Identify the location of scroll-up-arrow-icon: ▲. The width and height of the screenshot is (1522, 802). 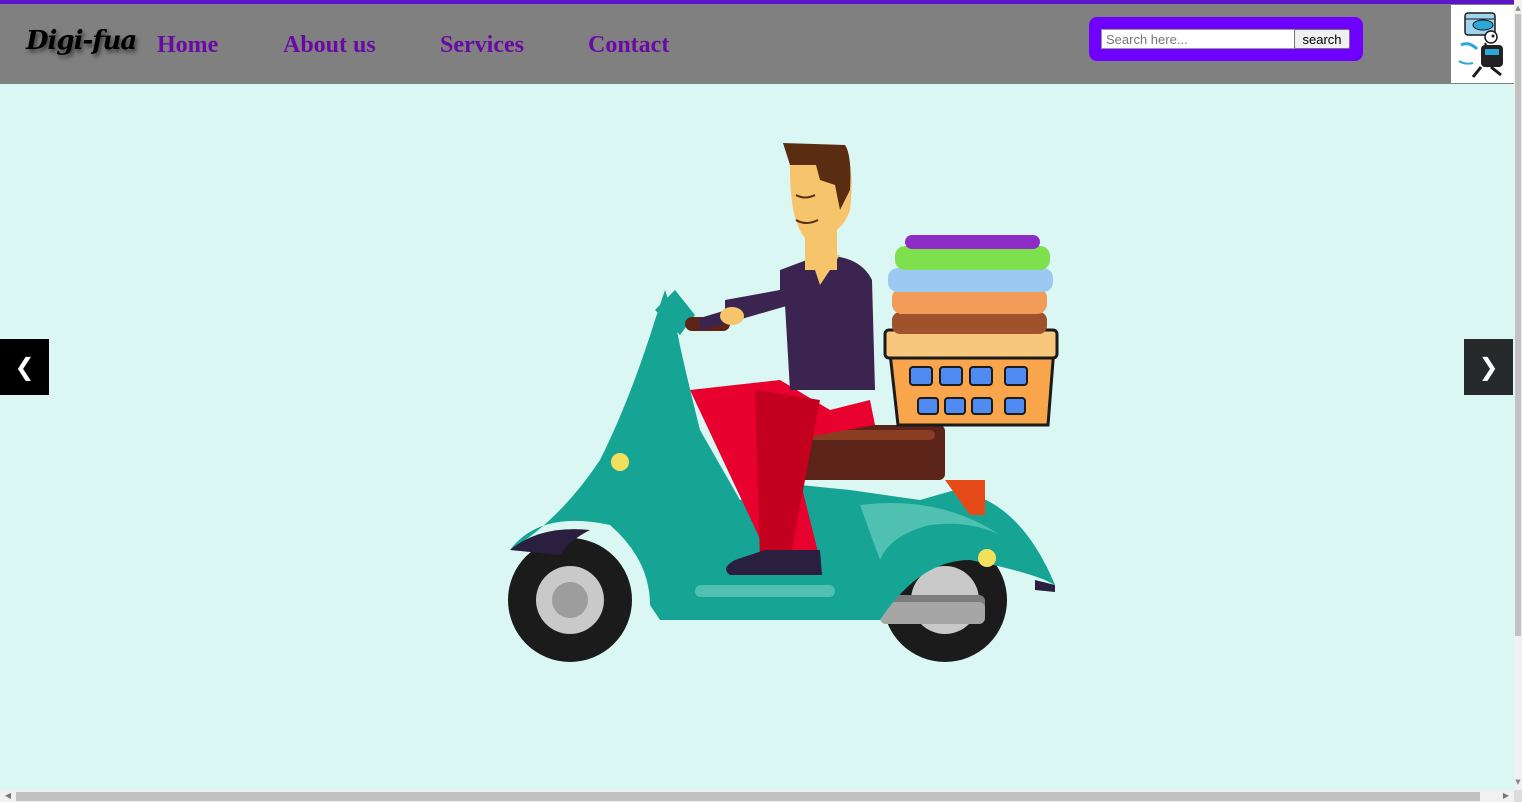
(1518, 8).